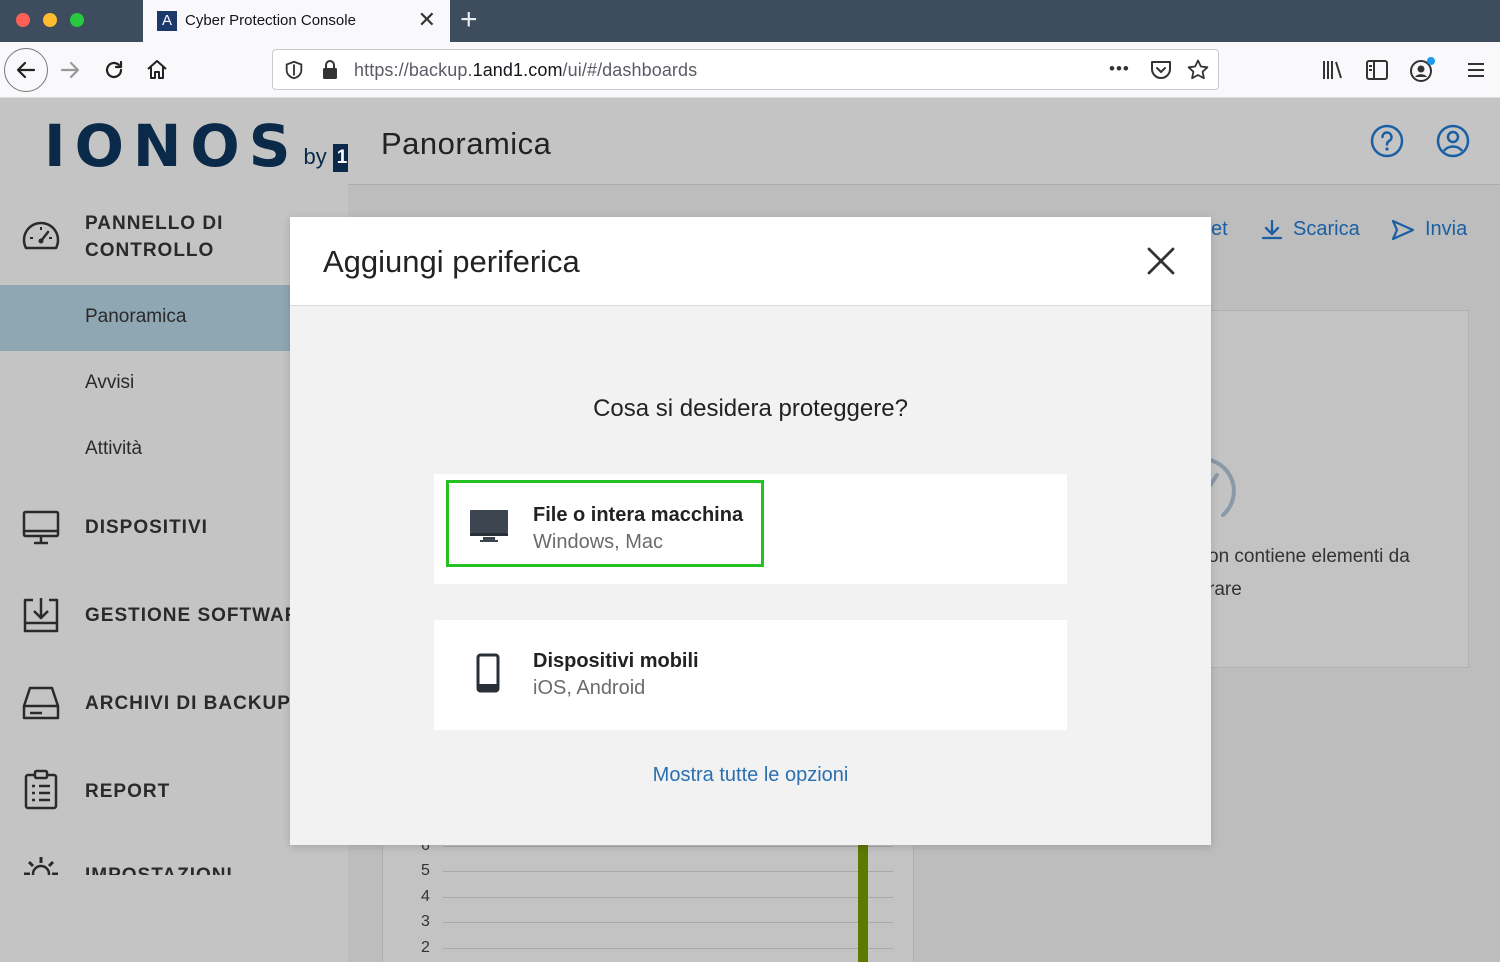 The height and width of the screenshot is (962, 1500). What do you see at coordinates (517, 70) in the screenshot?
I see `url-domain: 1and1.com` at bounding box center [517, 70].